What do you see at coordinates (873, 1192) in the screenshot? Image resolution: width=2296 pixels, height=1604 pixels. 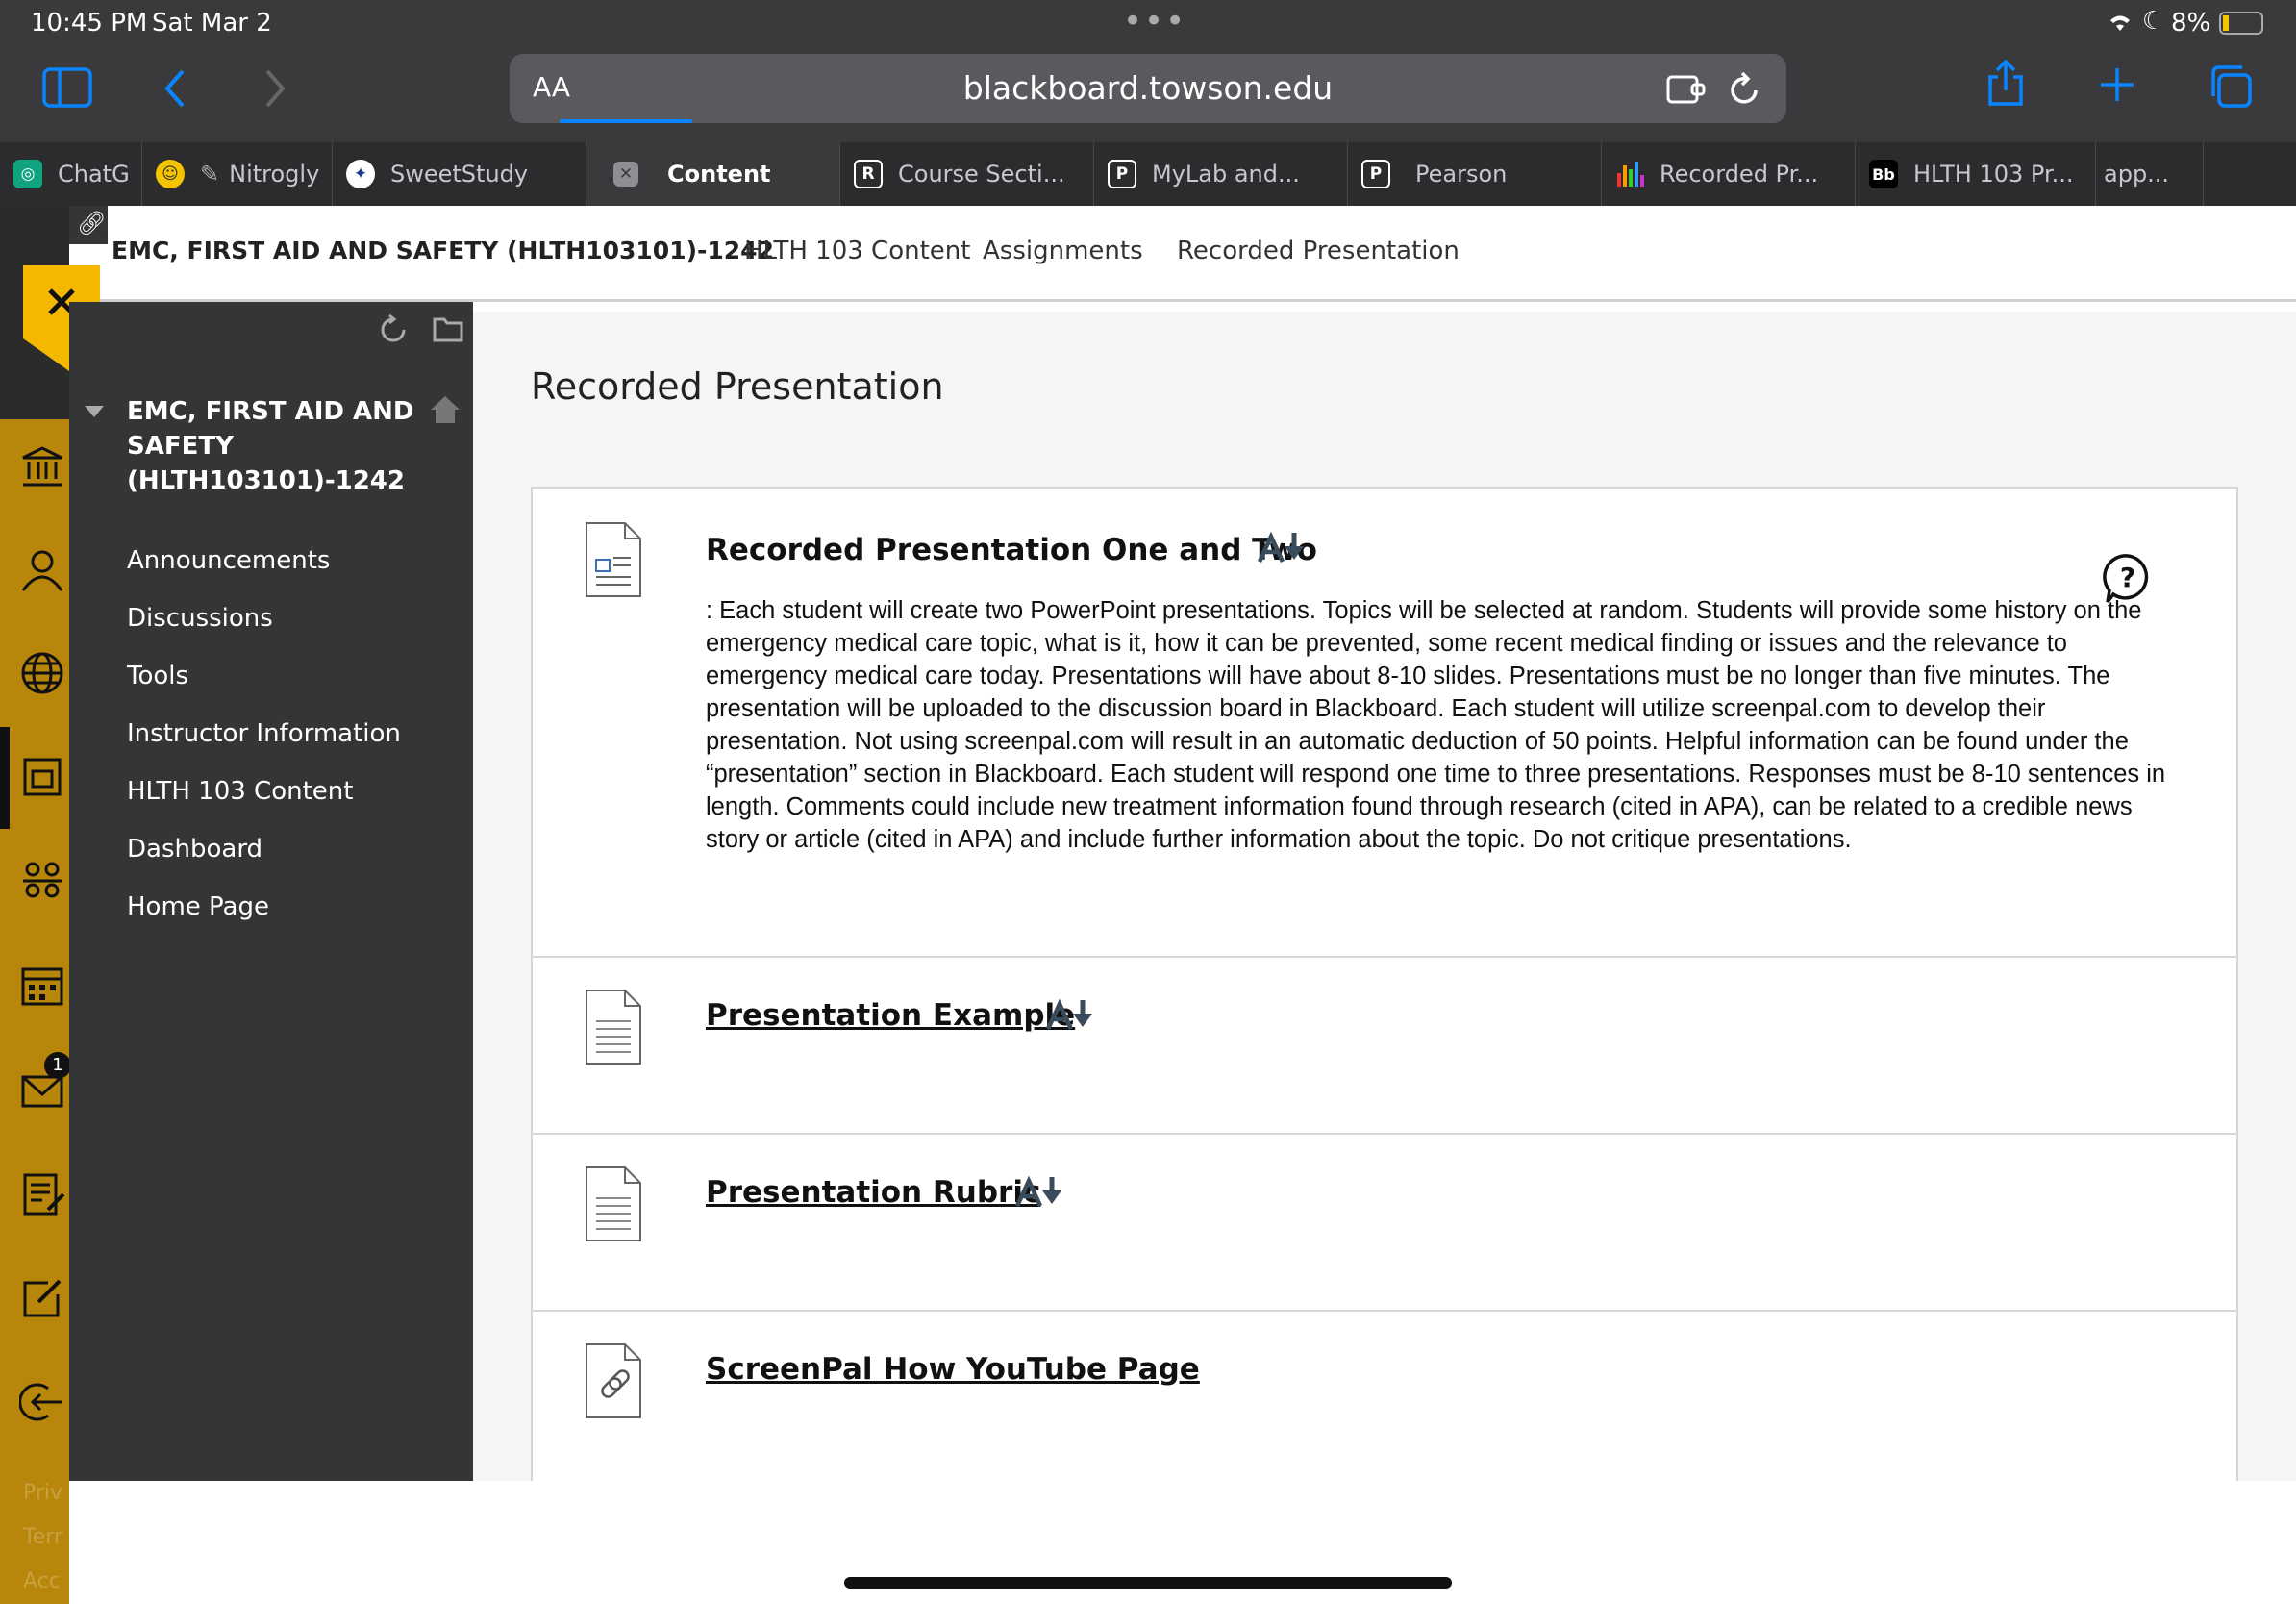 I see `presentation-rubric-link: Presentation Rubric` at bounding box center [873, 1192].